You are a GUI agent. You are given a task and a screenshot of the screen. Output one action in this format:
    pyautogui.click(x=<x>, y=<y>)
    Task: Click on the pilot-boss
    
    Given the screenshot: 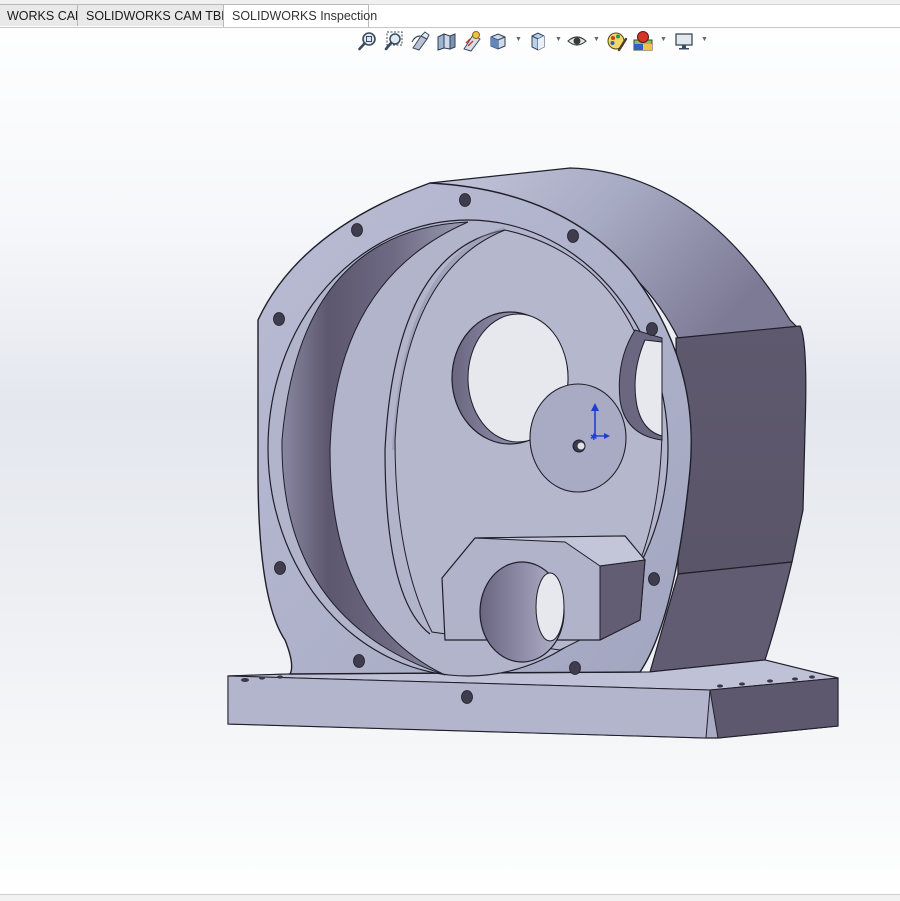 What is the action you would take?
    pyautogui.click(x=578, y=438)
    